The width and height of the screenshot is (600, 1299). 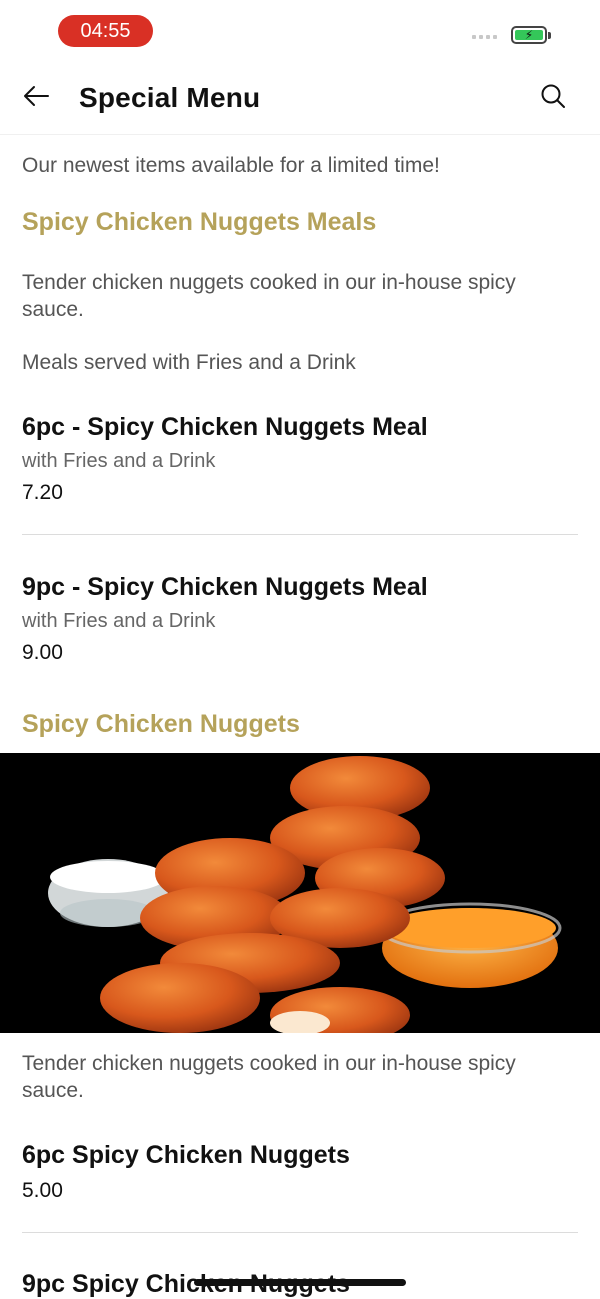 I want to click on item-title: 6pc - Spicy Chicken Nuggets Meal, so click(x=225, y=427).